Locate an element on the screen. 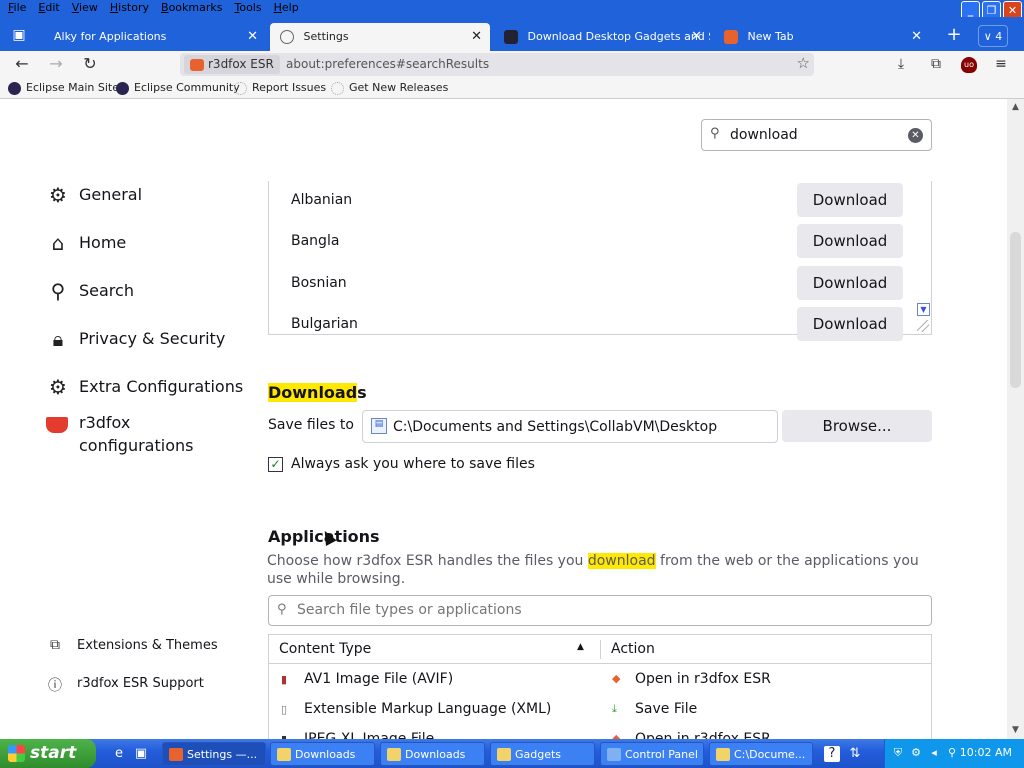 The image size is (1024, 768). control-panel-icon is located at coordinates (614, 754).